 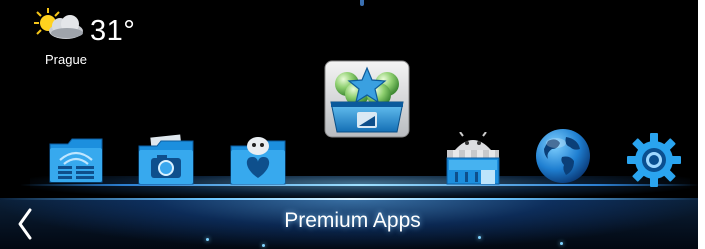 What do you see at coordinates (66, 59) in the screenshot?
I see `city-label: Prague` at bounding box center [66, 59].